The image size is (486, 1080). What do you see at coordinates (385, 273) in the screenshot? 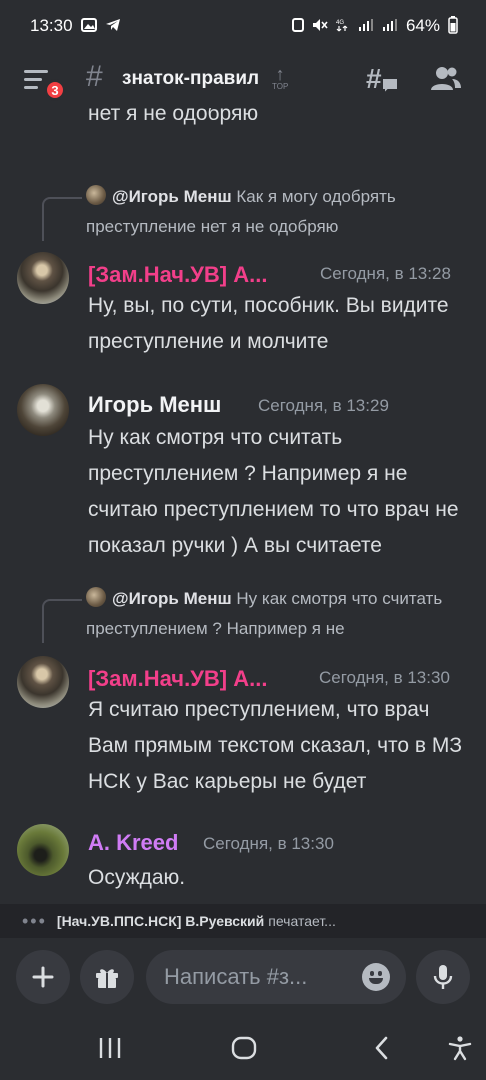
I see `message-time: Сегодня, в 13:28` at bounding box center [385, 273].